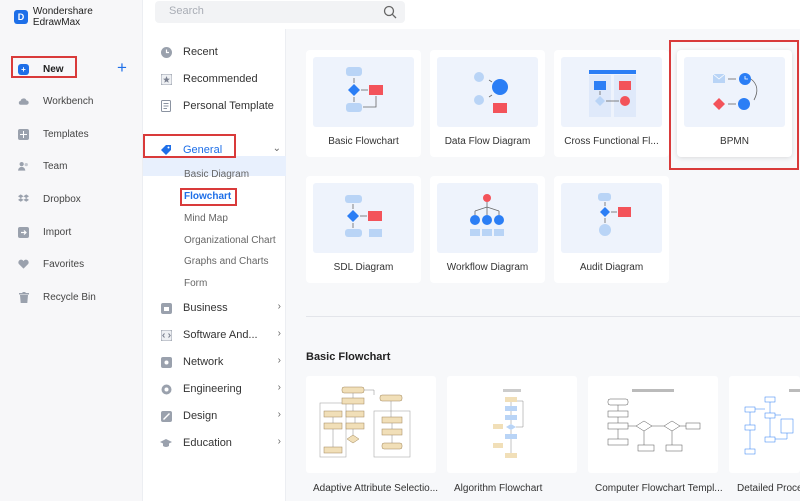 This screenshot has height=501, width=800. Describe the element at coordinates (363, 267) in the screenshot. I see `card-label: SDL Diagram` at that location.